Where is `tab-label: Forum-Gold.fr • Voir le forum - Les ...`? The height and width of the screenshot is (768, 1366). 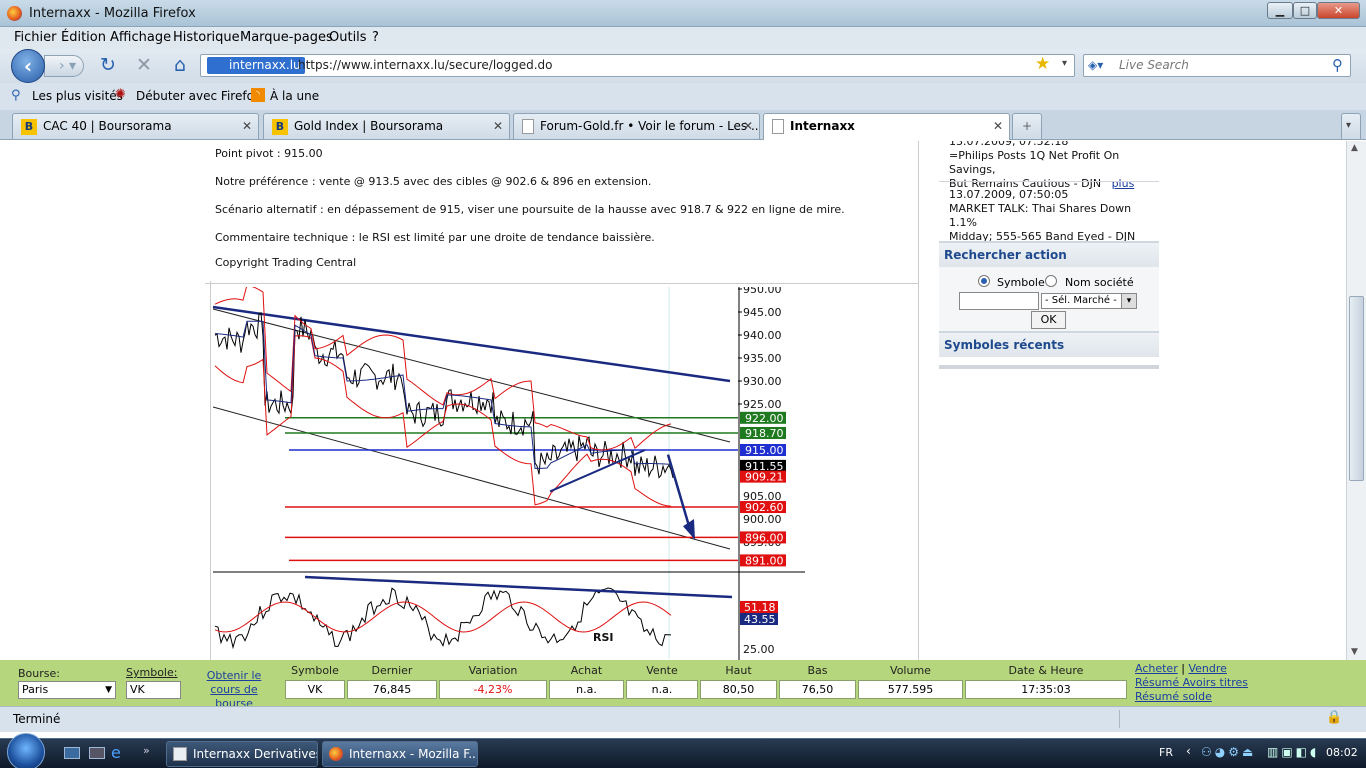
tab-label: Forum-Gold.fr • Voir le forum - Les ... is located at coordinates (650, 126).